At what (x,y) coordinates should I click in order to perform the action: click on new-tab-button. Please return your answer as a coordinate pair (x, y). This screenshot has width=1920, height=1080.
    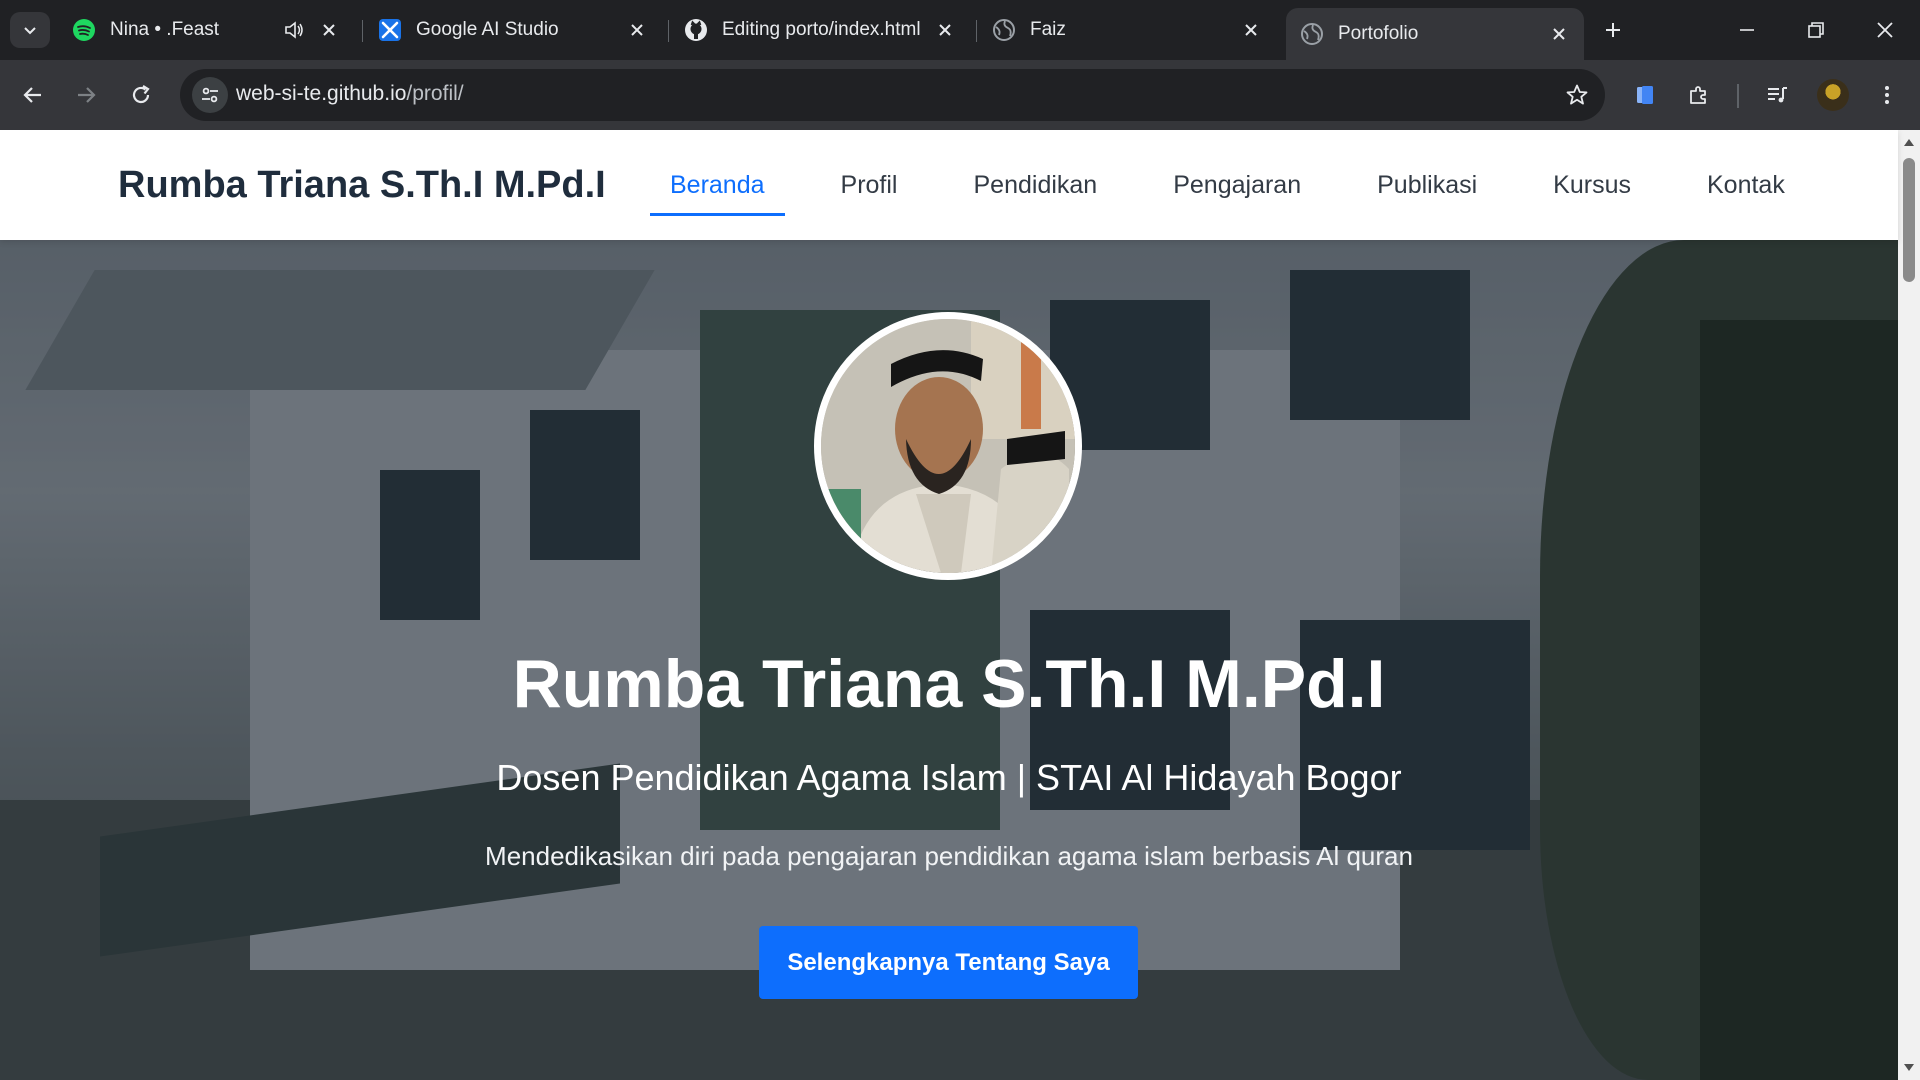
    Looking at the image, I should click on (1613, 30).